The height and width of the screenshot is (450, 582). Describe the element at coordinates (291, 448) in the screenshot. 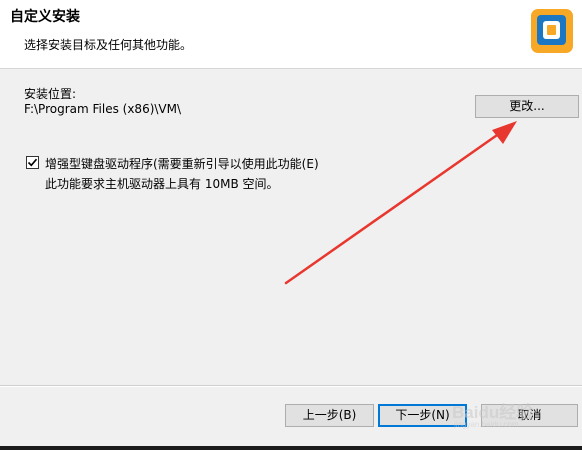

I see `taskbar-strip` at that location.